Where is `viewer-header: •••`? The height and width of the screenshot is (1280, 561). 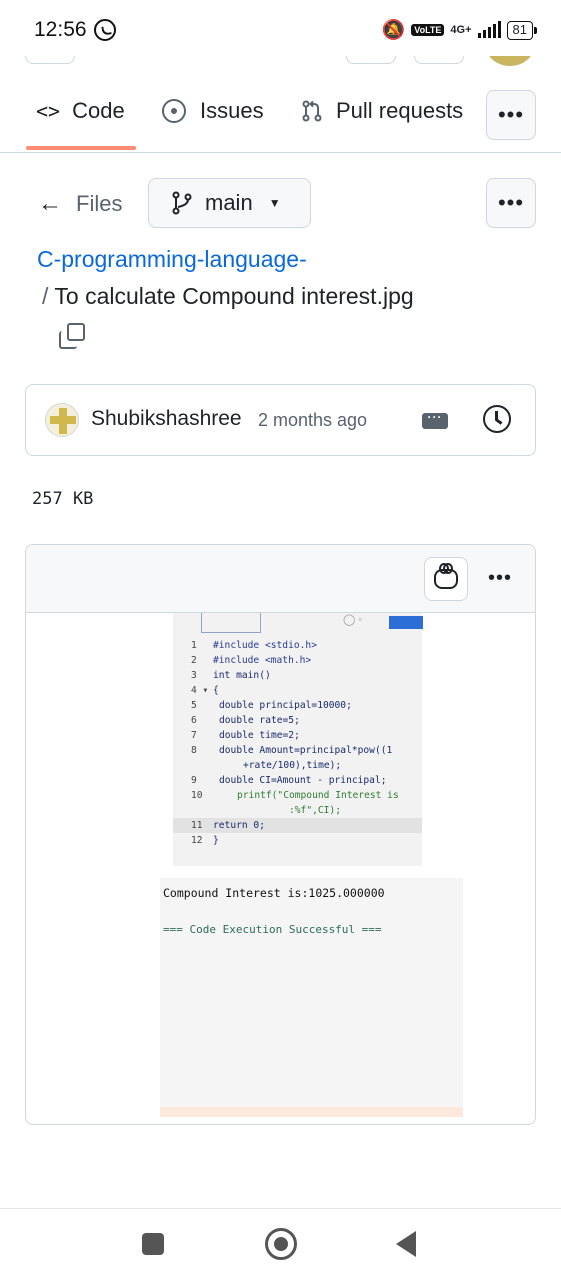
viewer-header: ••• is located at coordinates (280, 579).